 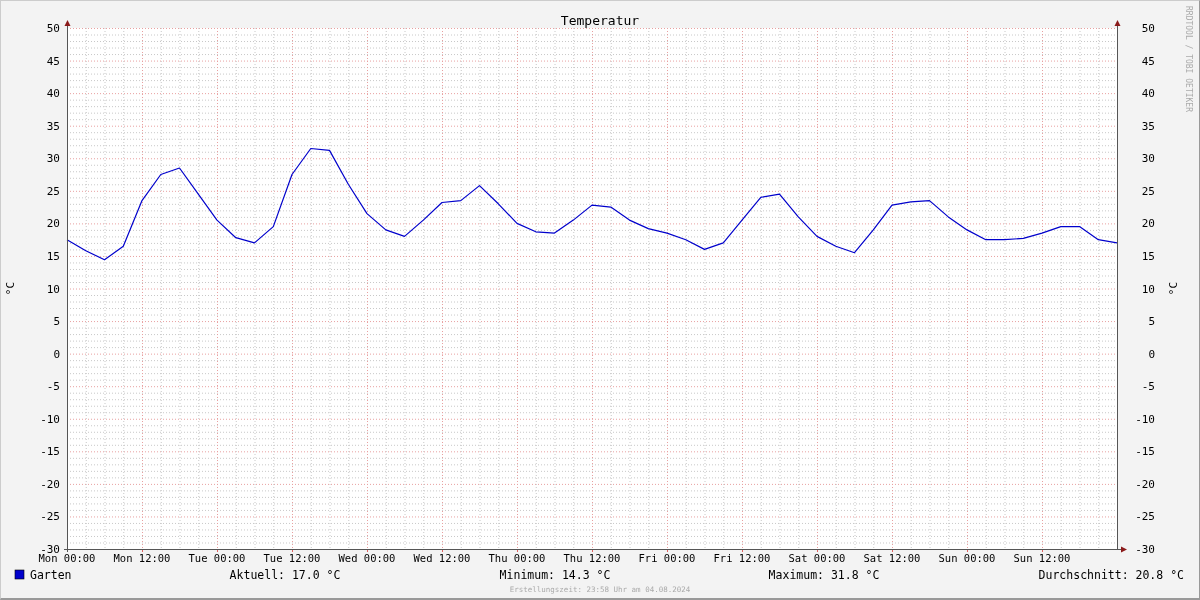 What do you see at coordinates (892, 558) in the screenshot?
I see `x-tick-label: Sat 12:00` at bounding box center [892, 558].